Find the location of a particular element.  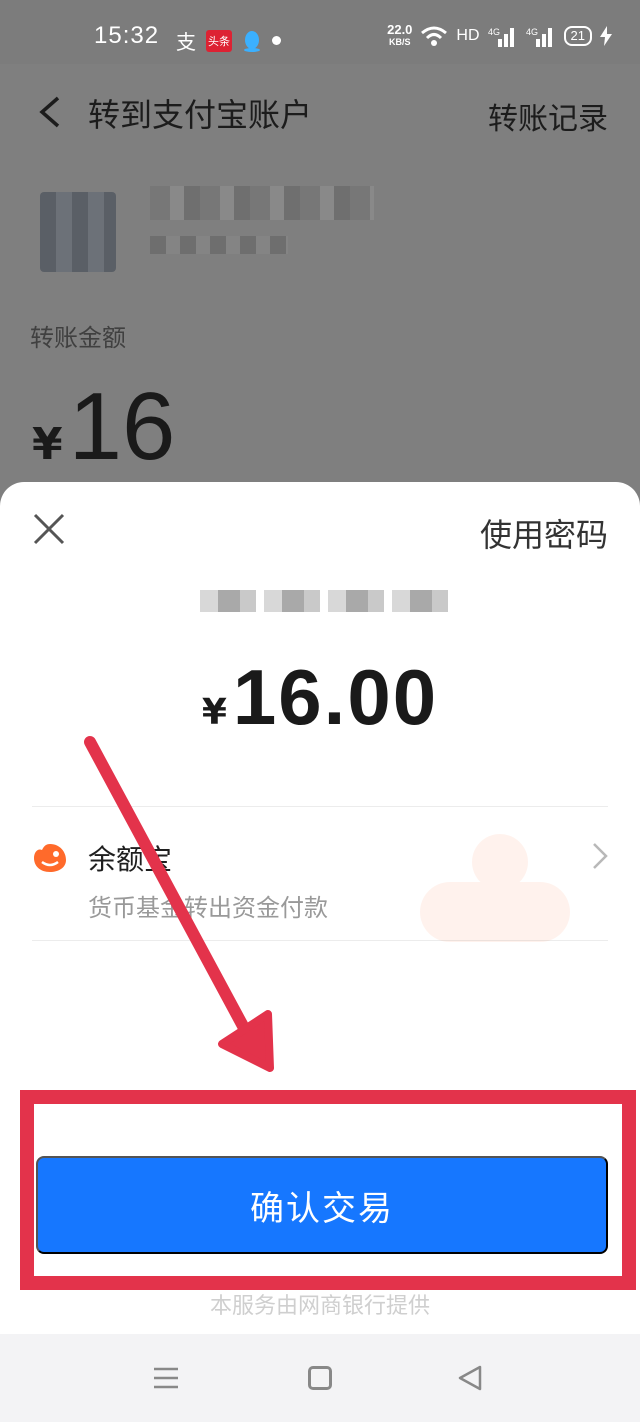

network-speed: 22.0 KB/S is located at coordinates (400, 35).